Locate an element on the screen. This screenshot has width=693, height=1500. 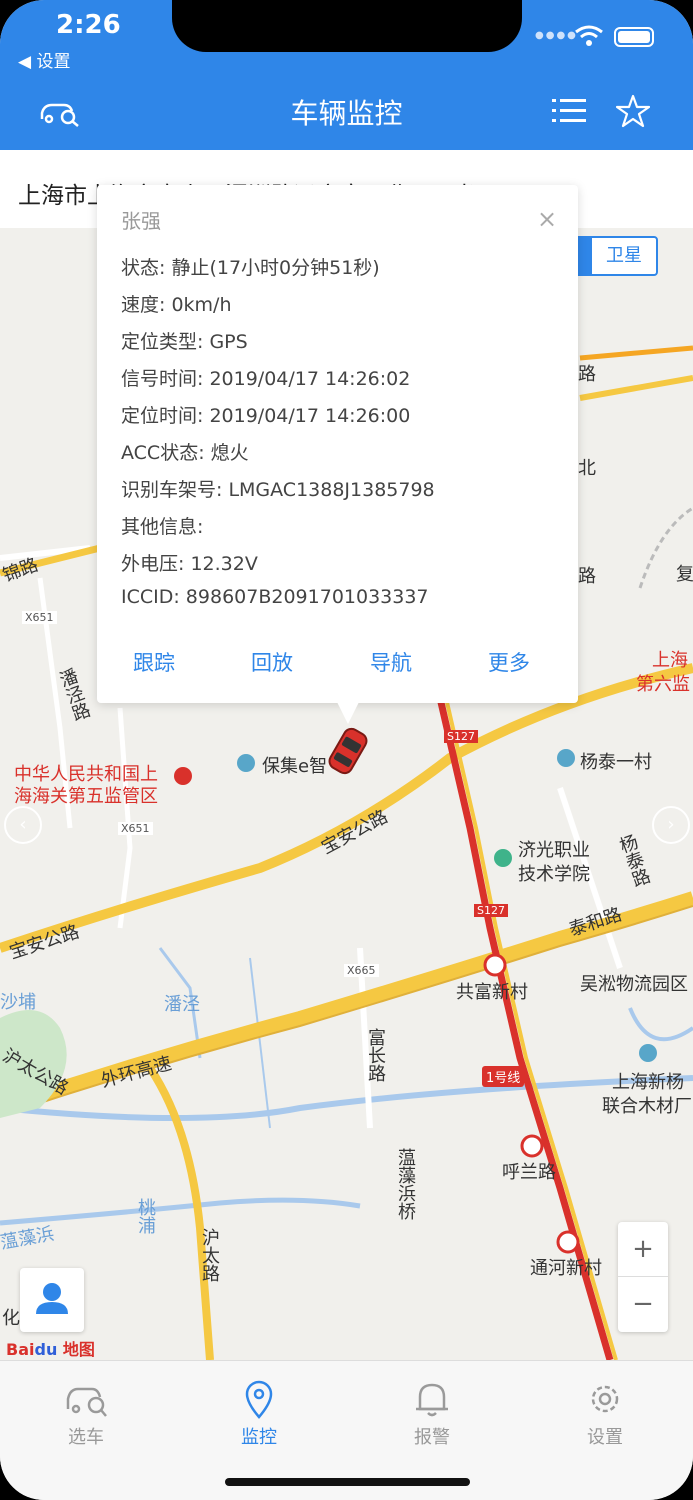
map-label-wusong: 吴淞物流园区 is located at coordinates (634, 984).